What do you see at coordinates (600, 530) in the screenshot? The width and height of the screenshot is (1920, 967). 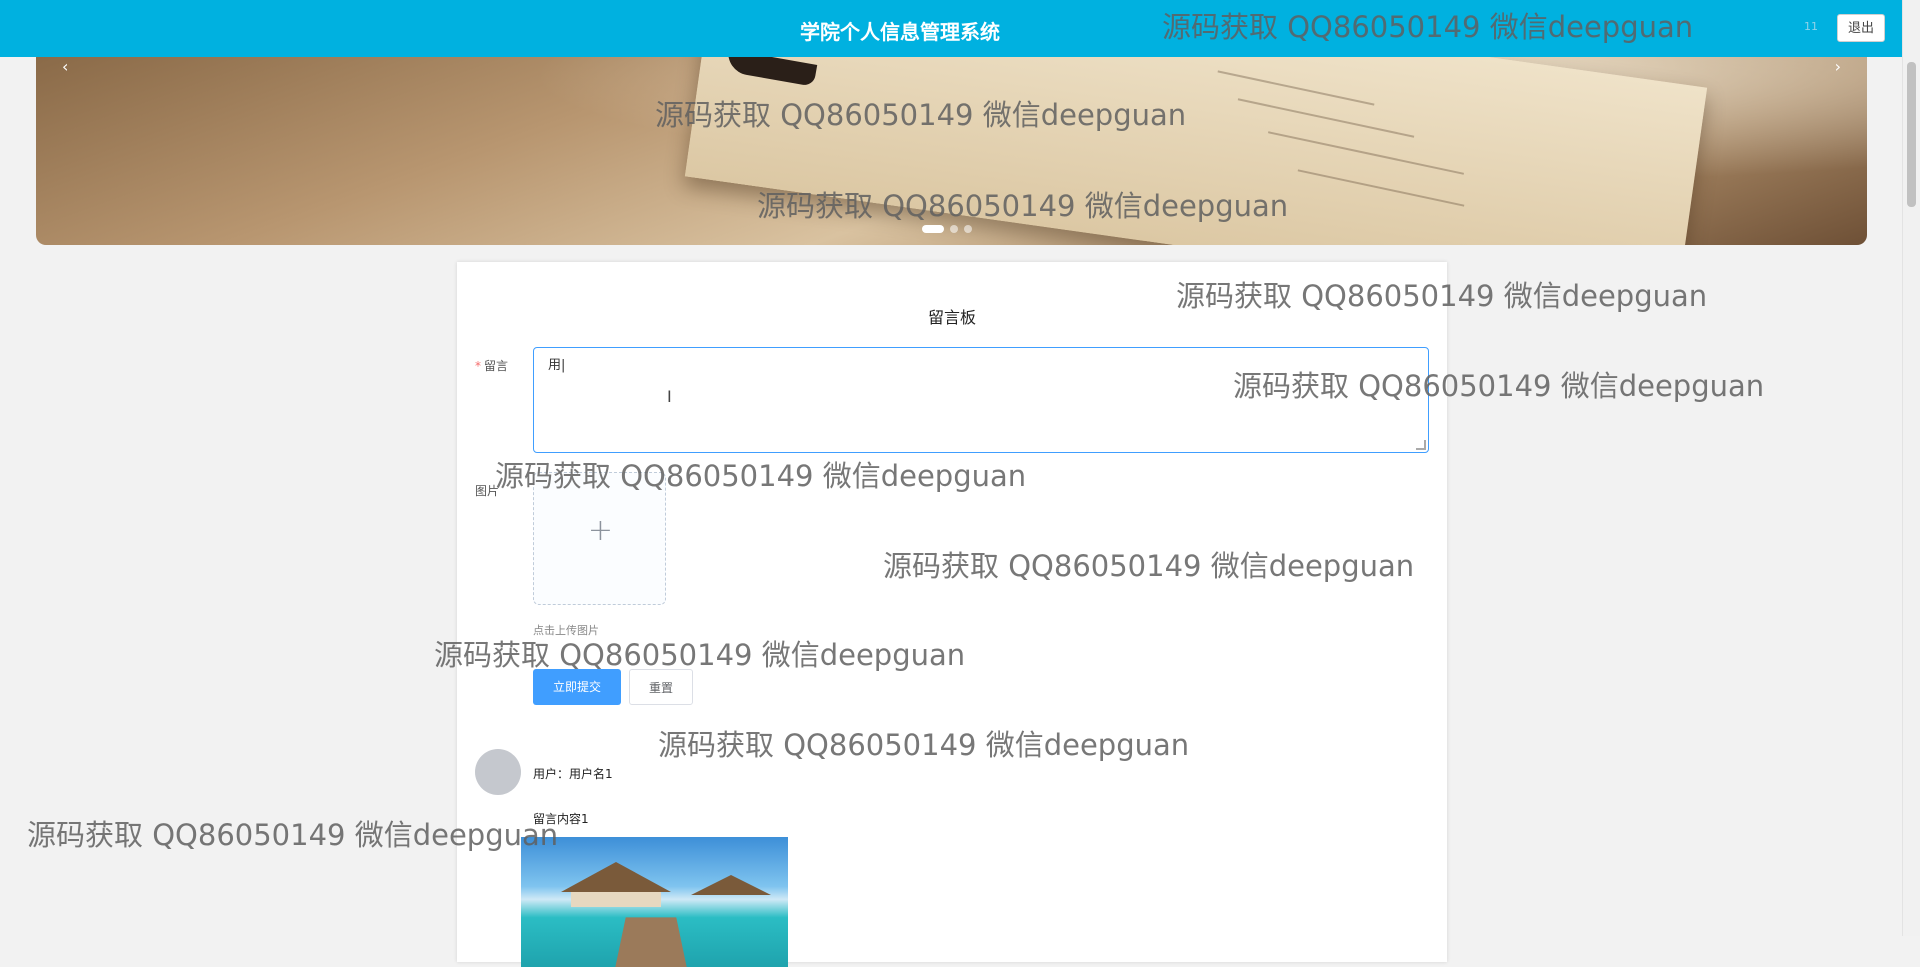 I see `plus-icon: +` at bounding box center [600, 530].